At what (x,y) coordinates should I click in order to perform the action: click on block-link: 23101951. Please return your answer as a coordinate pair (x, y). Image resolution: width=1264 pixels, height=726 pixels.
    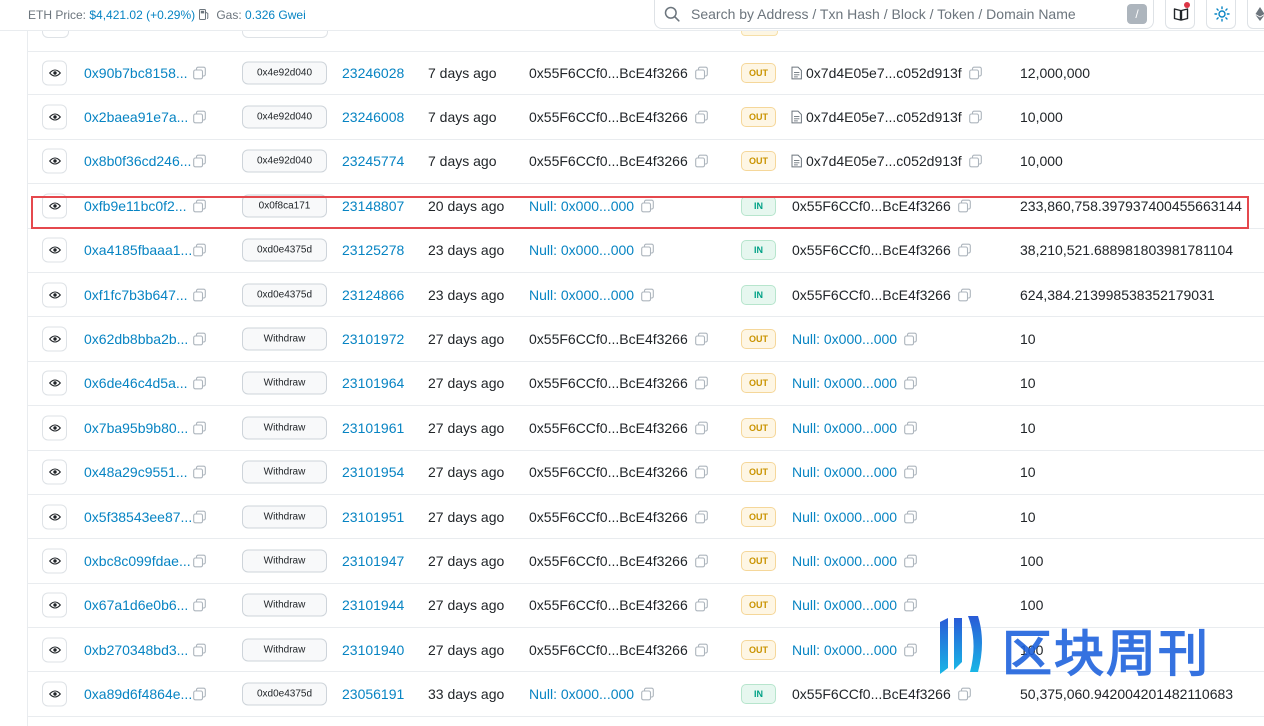
    Looking at the image, I should click on (373, 517).